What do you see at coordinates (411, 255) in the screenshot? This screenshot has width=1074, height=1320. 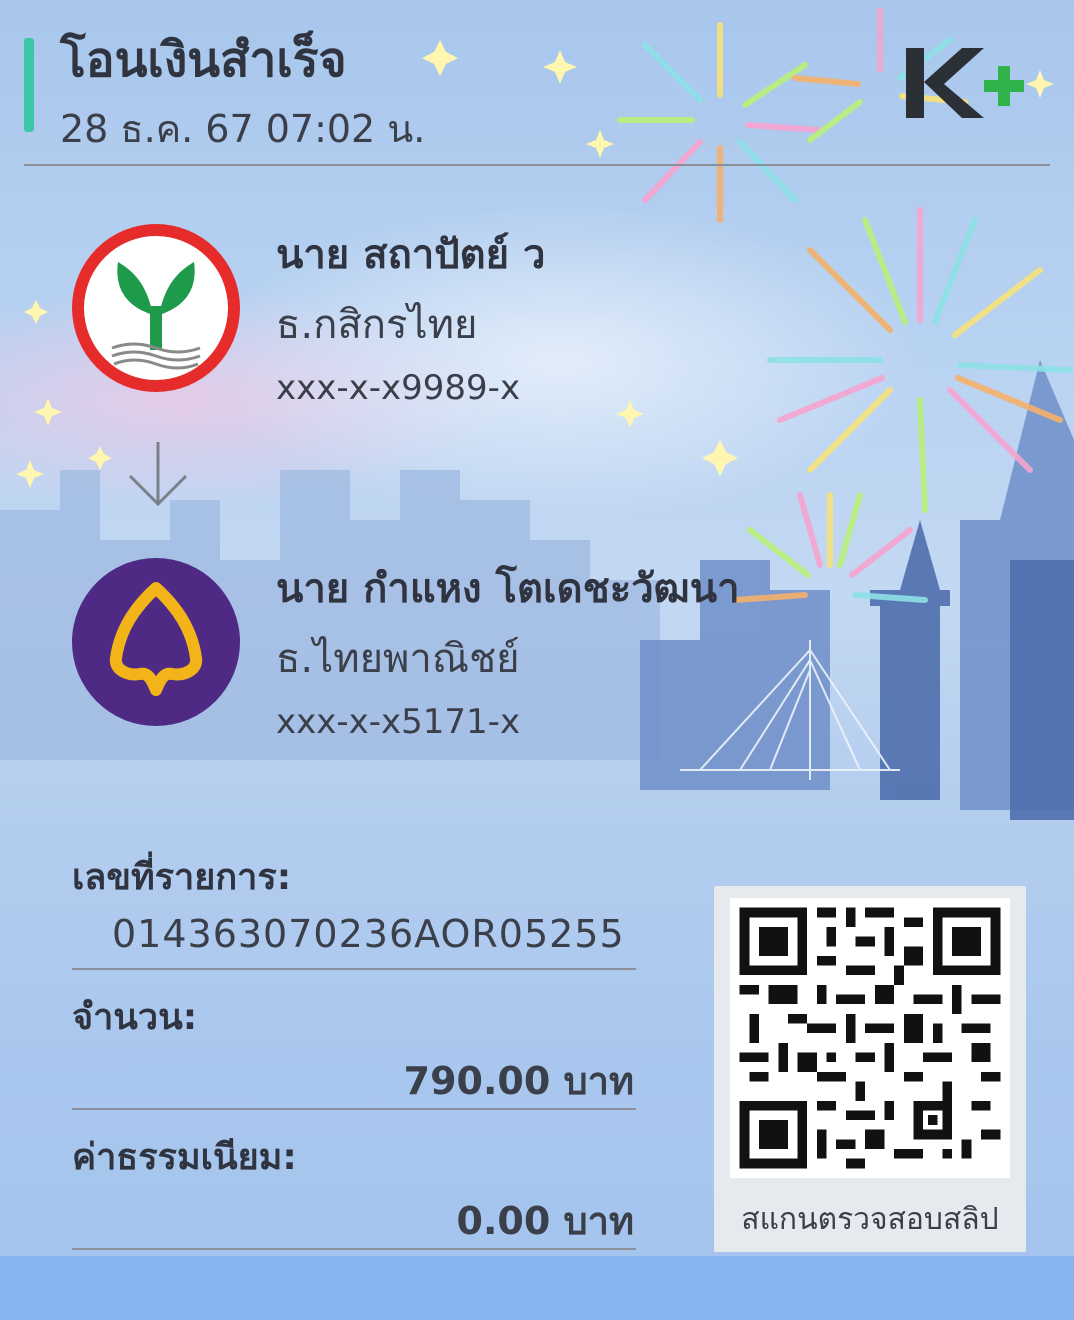 I see `sender-name: นาย สถาปัตย์ ว` at bounding box center [411, 255].